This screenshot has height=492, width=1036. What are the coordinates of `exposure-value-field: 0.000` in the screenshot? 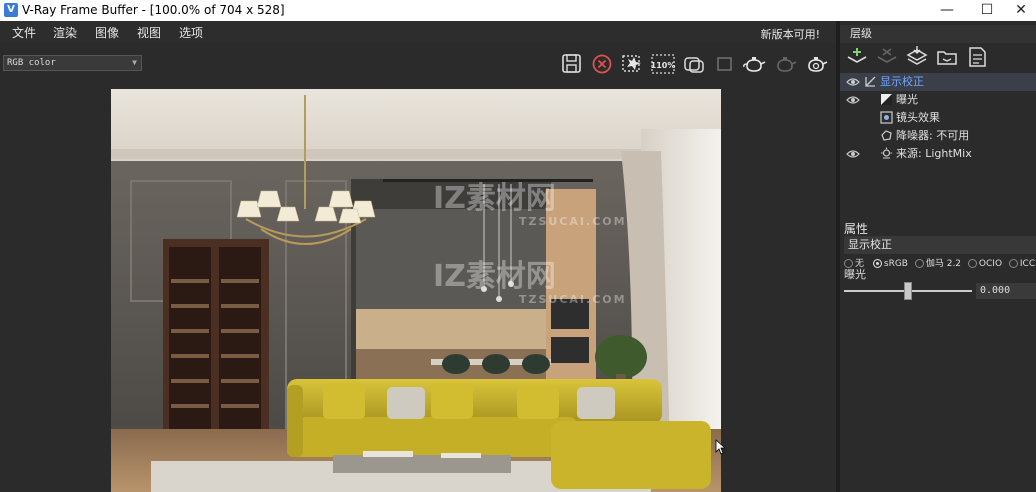 It's located at (1006, 291).